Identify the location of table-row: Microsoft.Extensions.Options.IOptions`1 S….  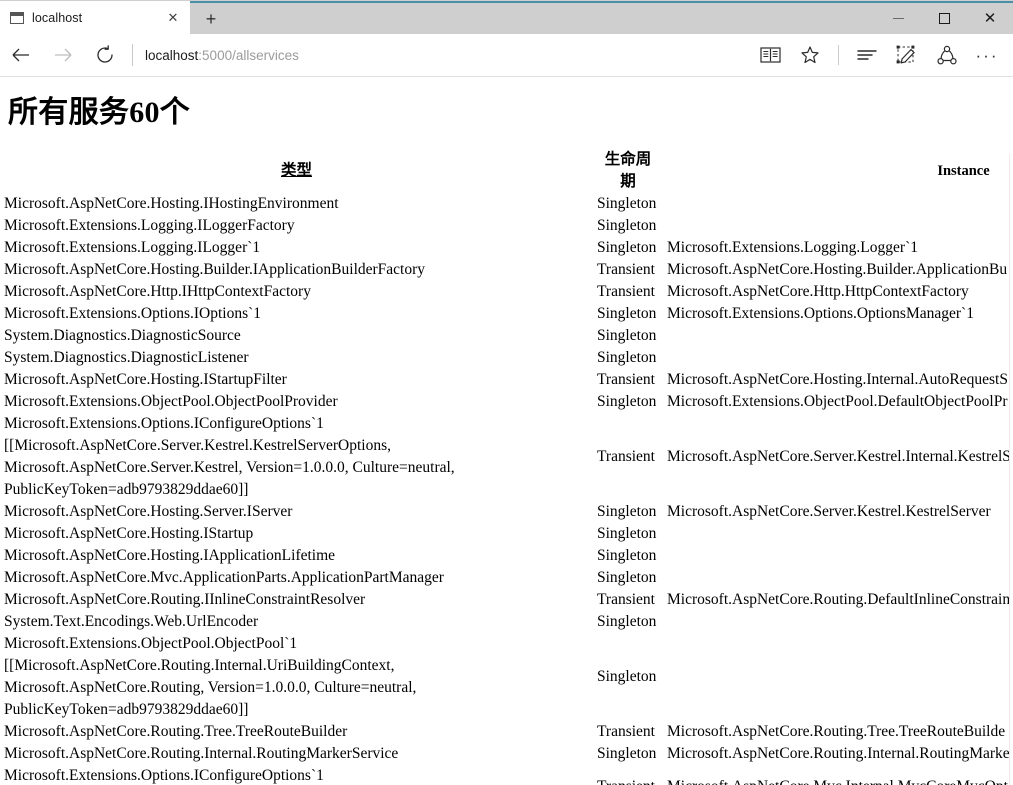
(506, 314).